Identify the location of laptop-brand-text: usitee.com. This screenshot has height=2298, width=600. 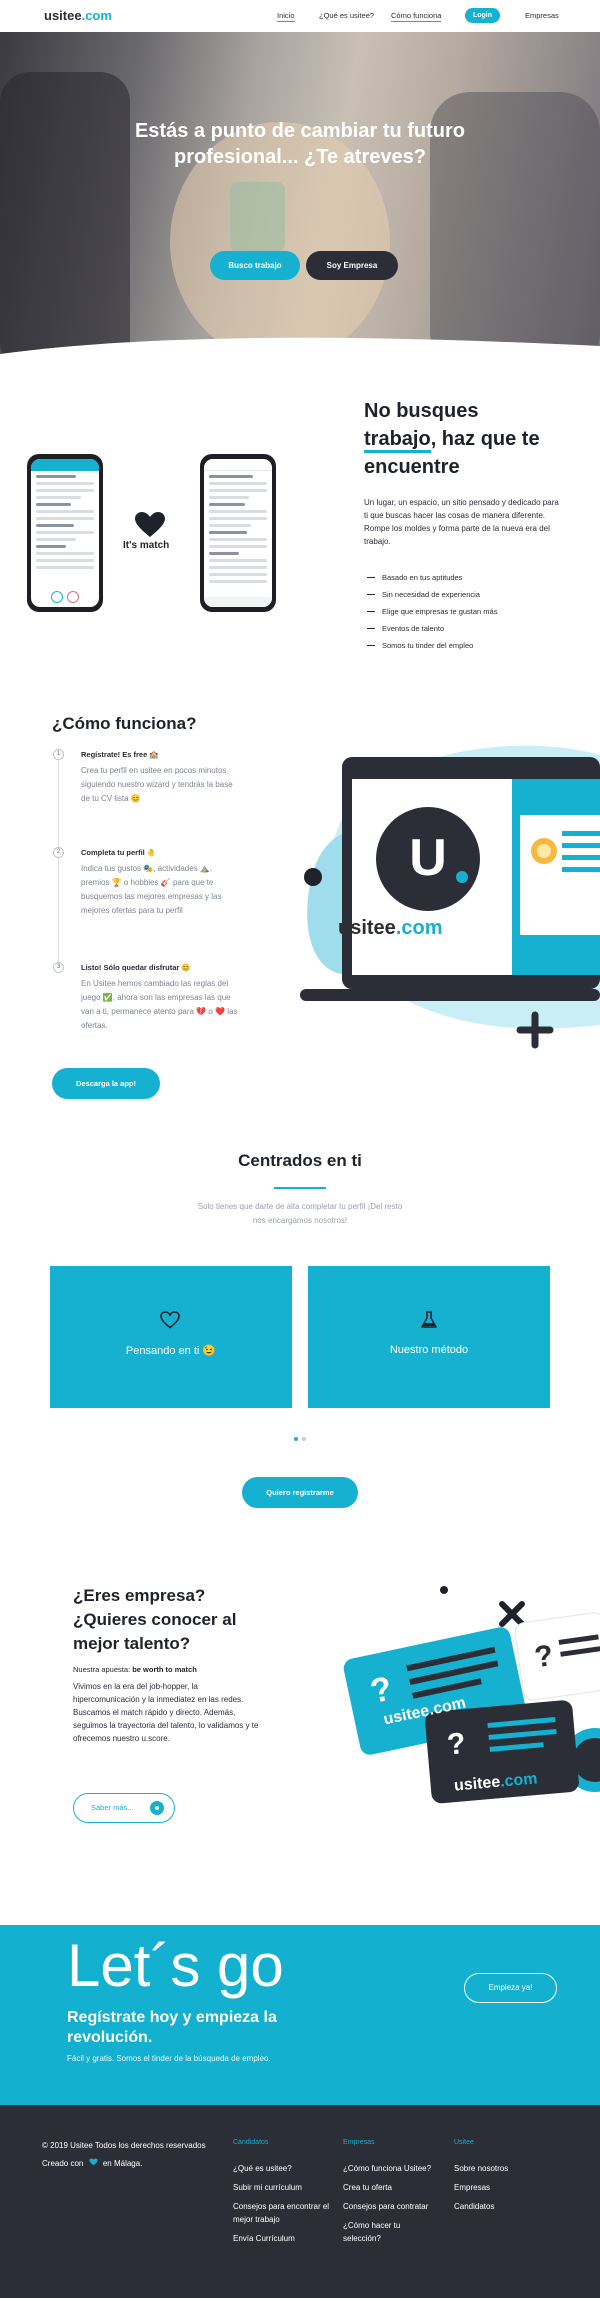
(390, 928).